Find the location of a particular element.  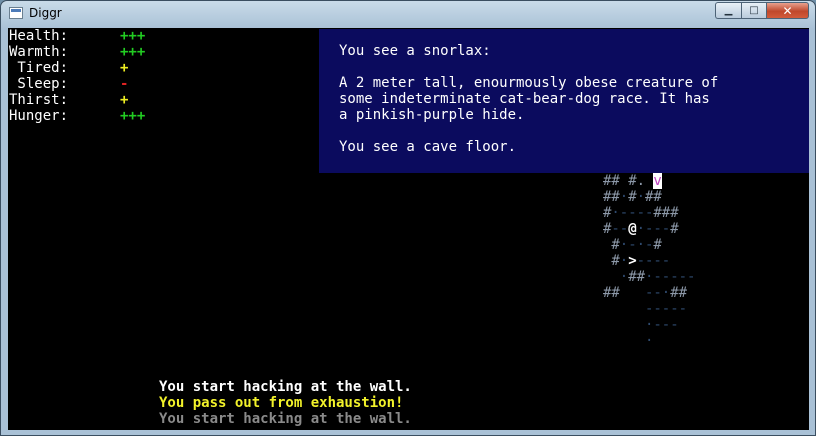

app-icon is located at coordinates (16, 13).